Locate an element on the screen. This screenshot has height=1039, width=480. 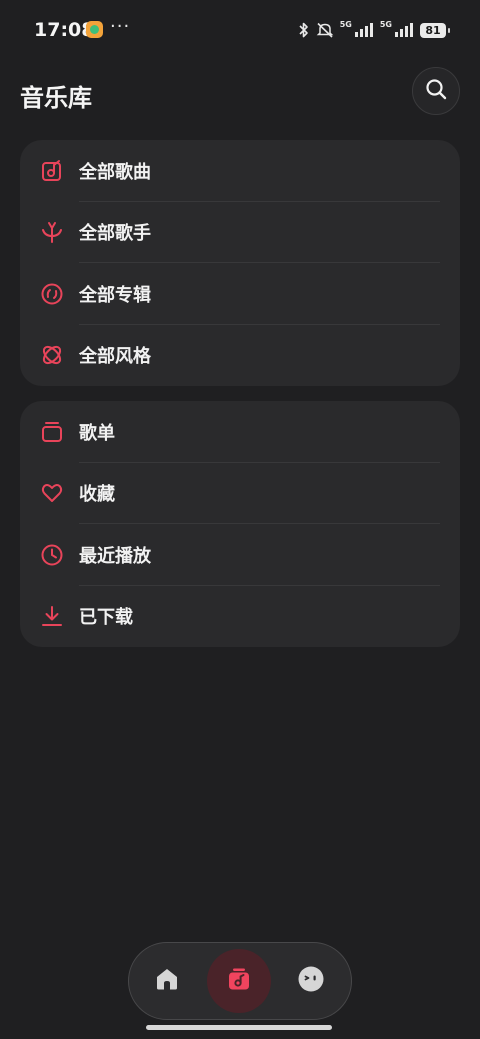
profile-icon is located at coordinates (311, 981).